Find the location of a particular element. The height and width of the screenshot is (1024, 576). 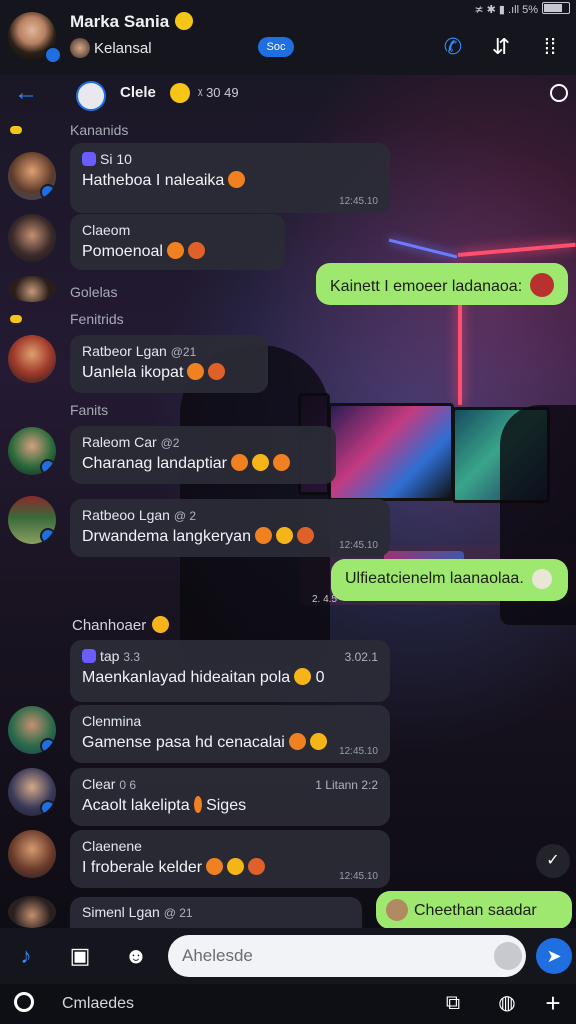

gaming-sticker-icon is located at coordinates (542, 285).